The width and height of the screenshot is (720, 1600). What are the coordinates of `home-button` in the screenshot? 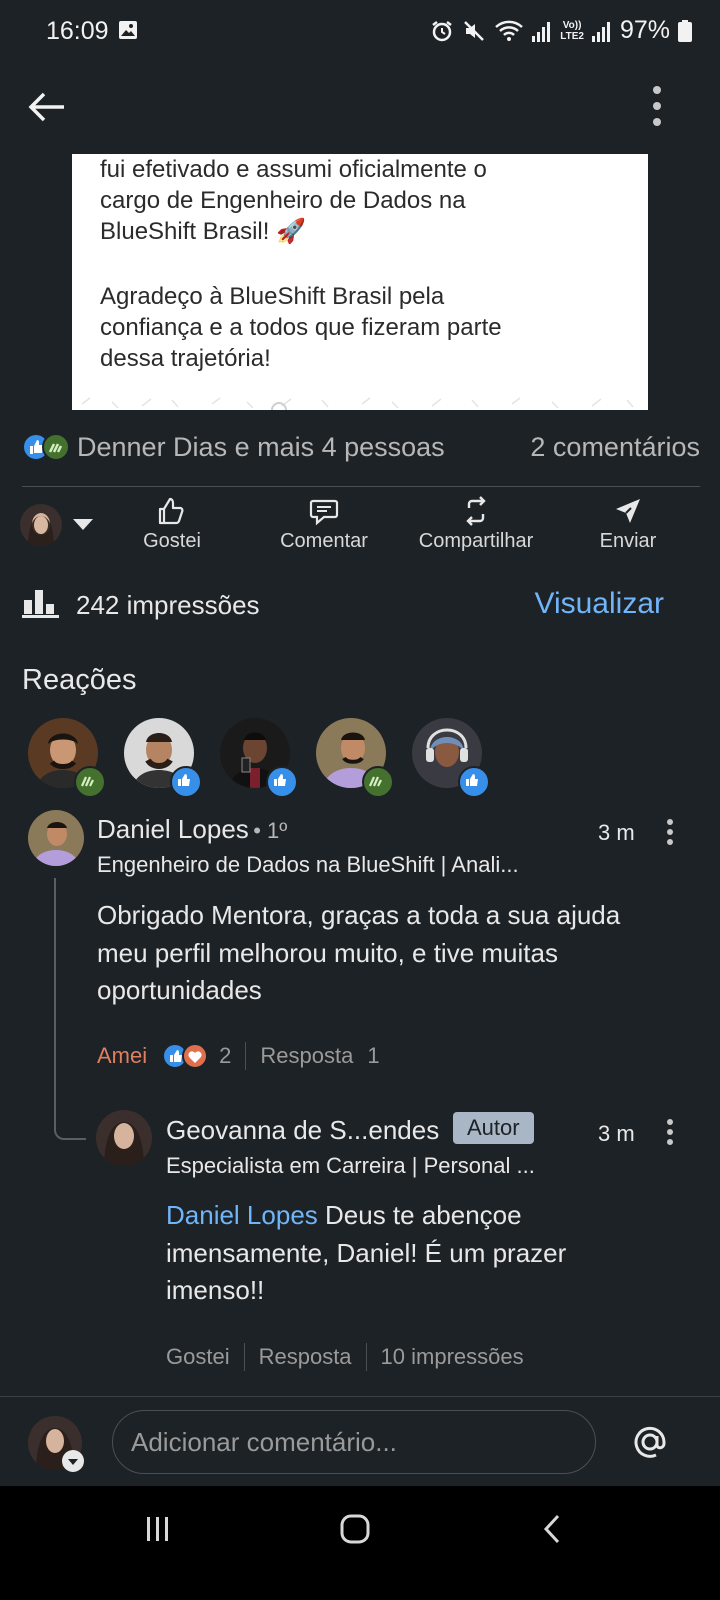 It's located at (355, 1529).